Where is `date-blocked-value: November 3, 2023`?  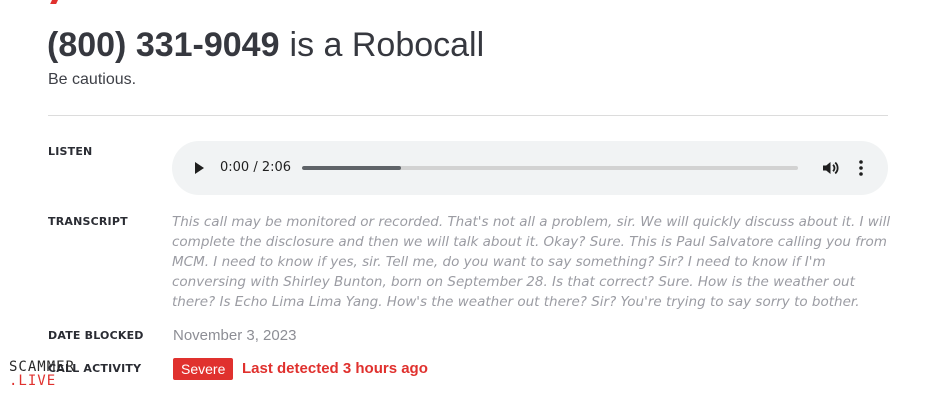
date-blocked-value: November 3, 2023 is located at coordinates (235, 335).